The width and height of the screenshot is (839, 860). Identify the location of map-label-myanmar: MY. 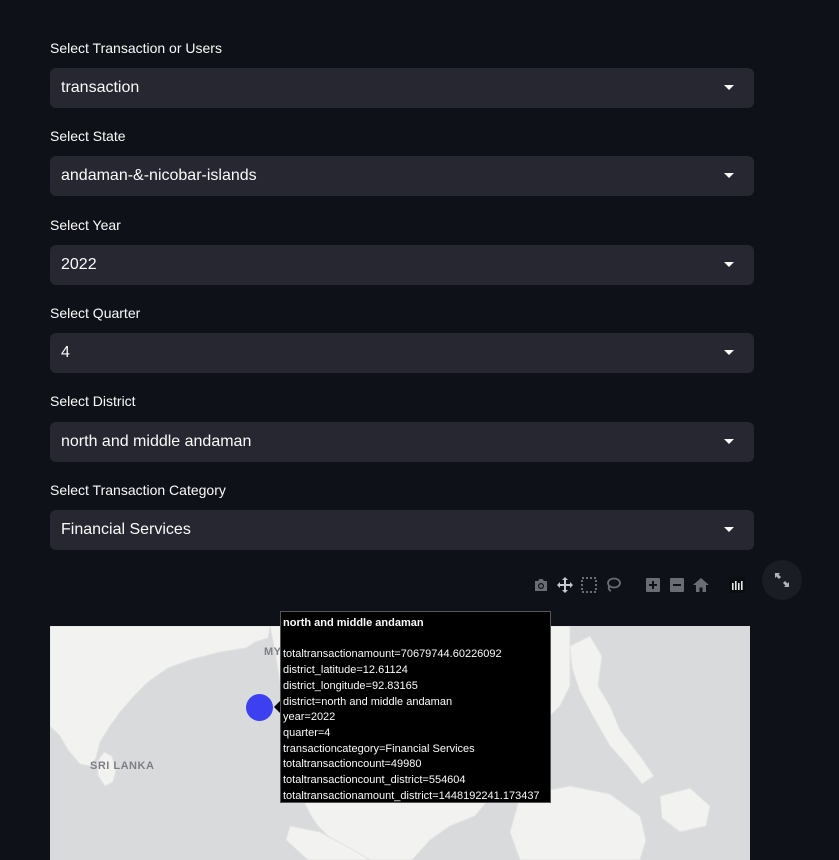
(273, 652).